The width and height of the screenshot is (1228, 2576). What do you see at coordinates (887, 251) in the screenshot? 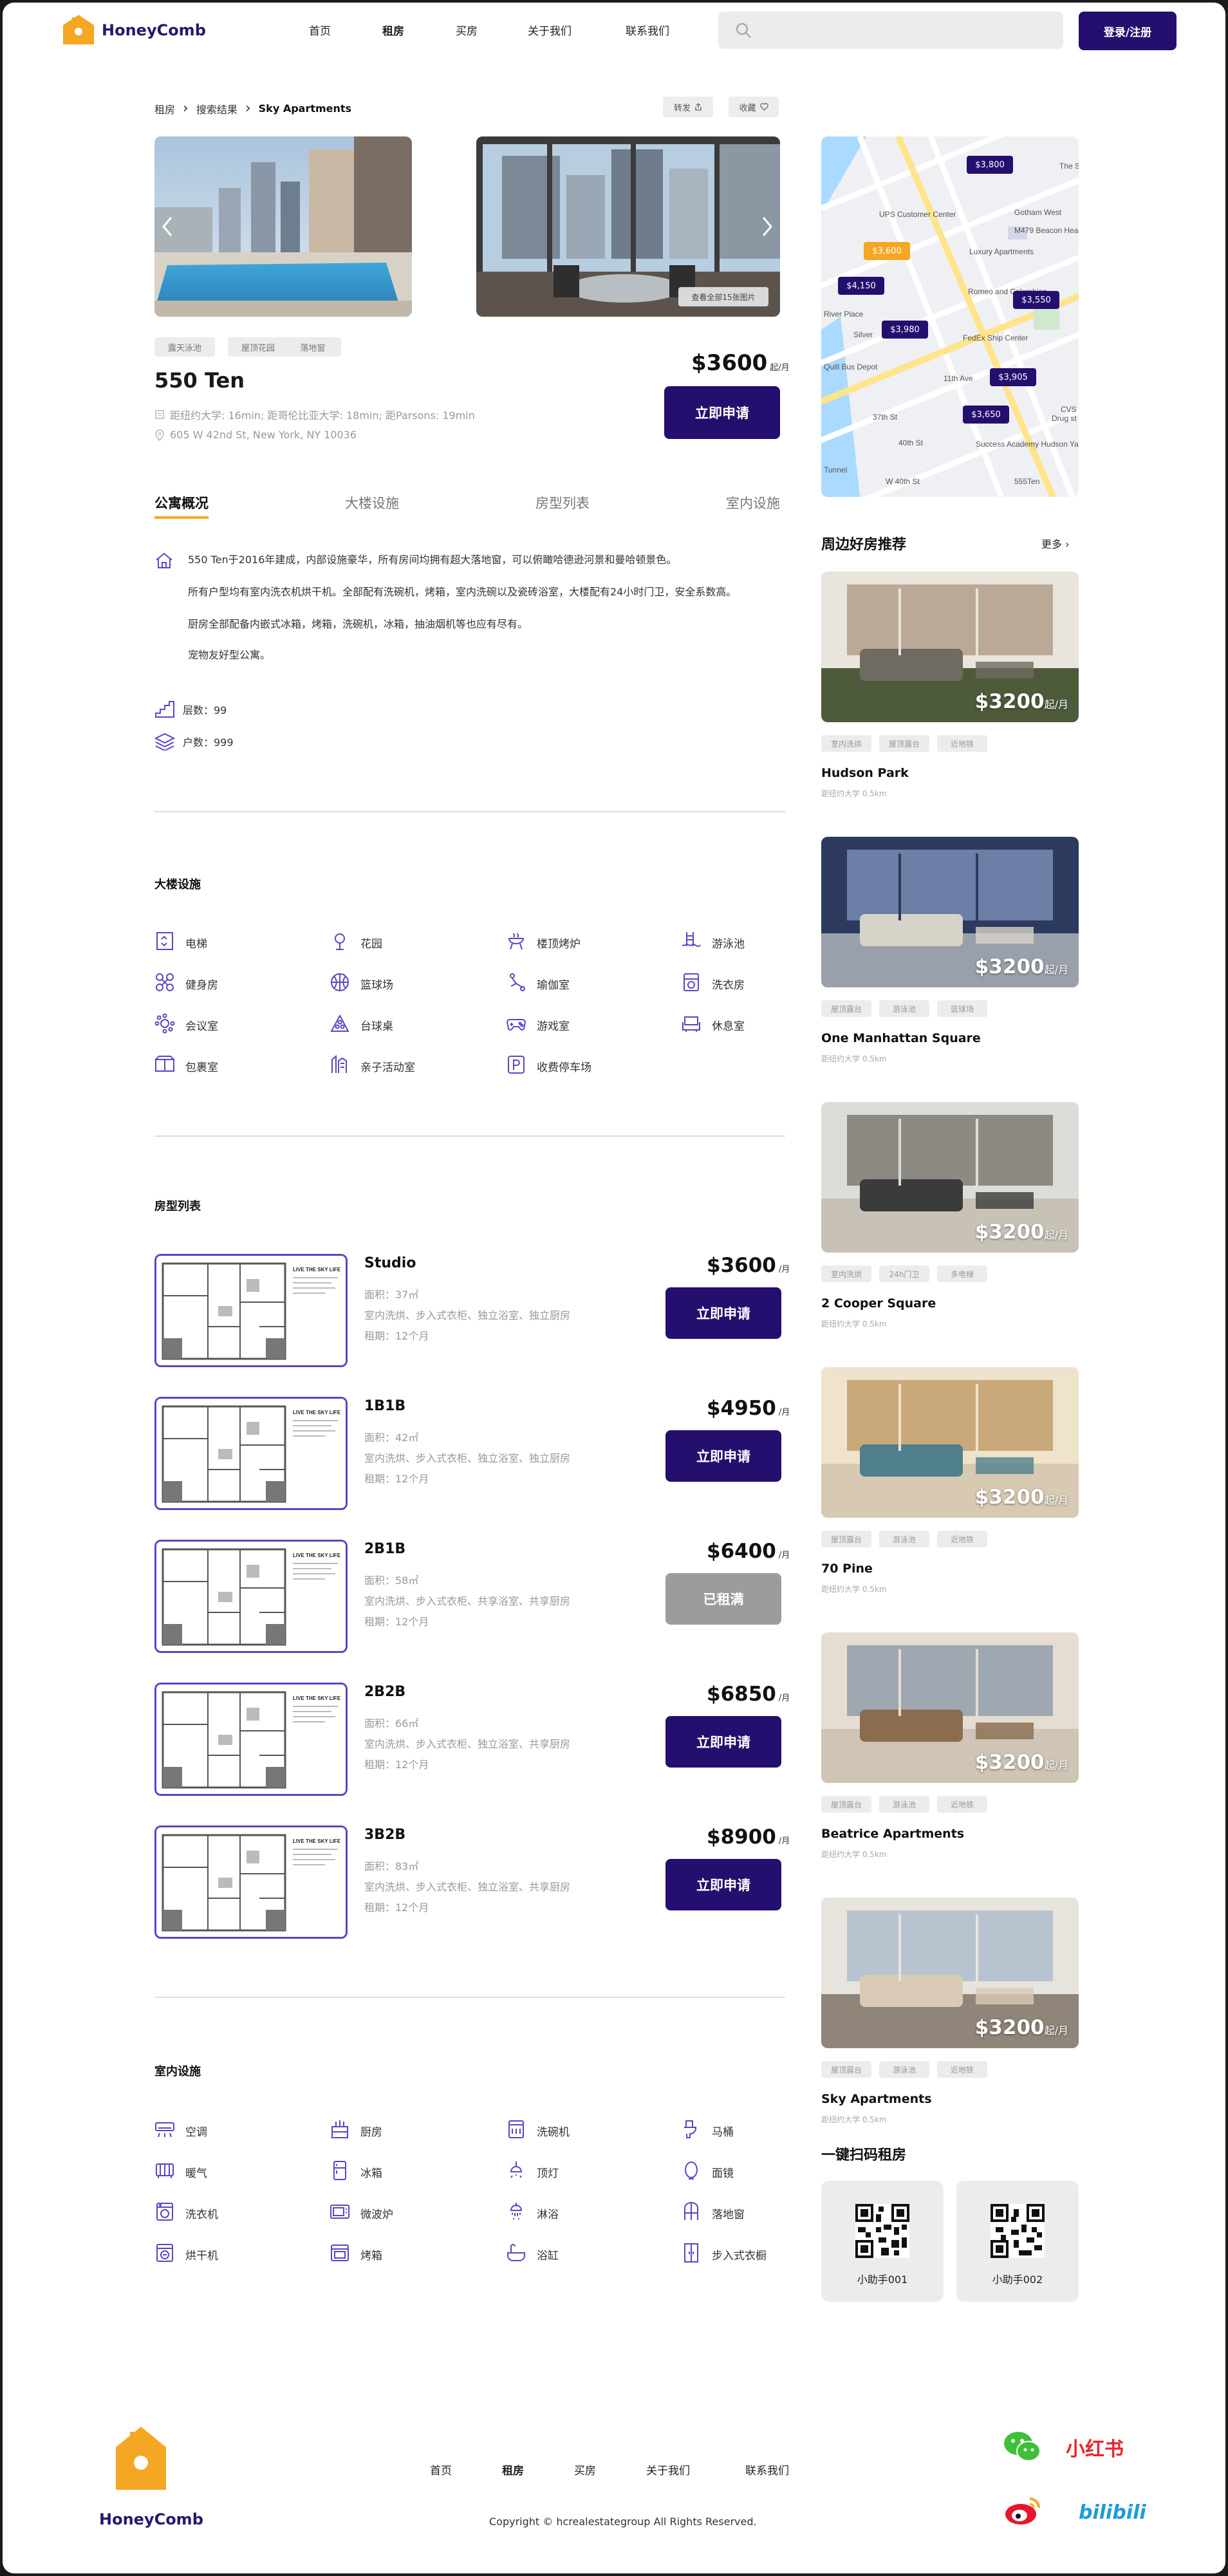
I see `map-price-pin-active: $3,600` at bounding box center [887, 251].